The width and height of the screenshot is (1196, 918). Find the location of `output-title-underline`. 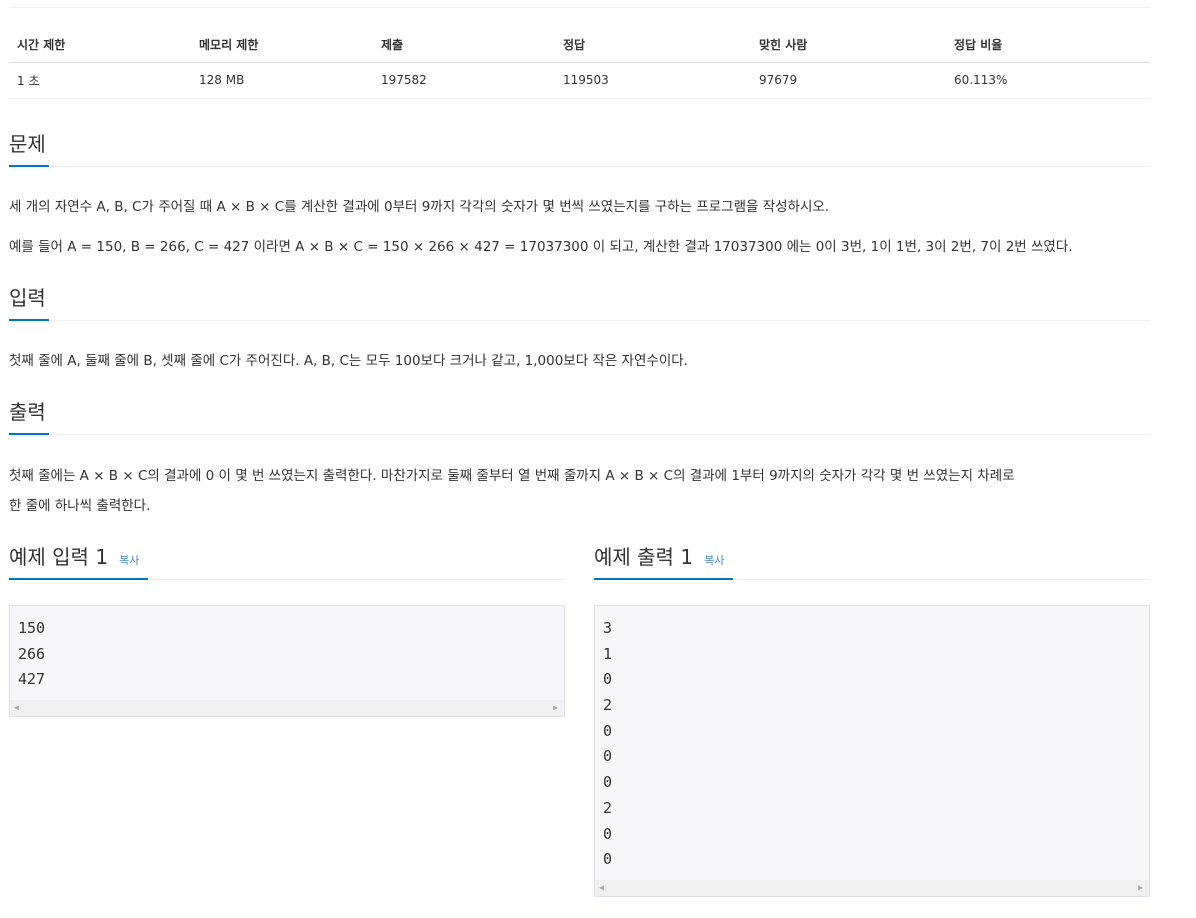

output-title-underline is located at coordinates (29, 434).